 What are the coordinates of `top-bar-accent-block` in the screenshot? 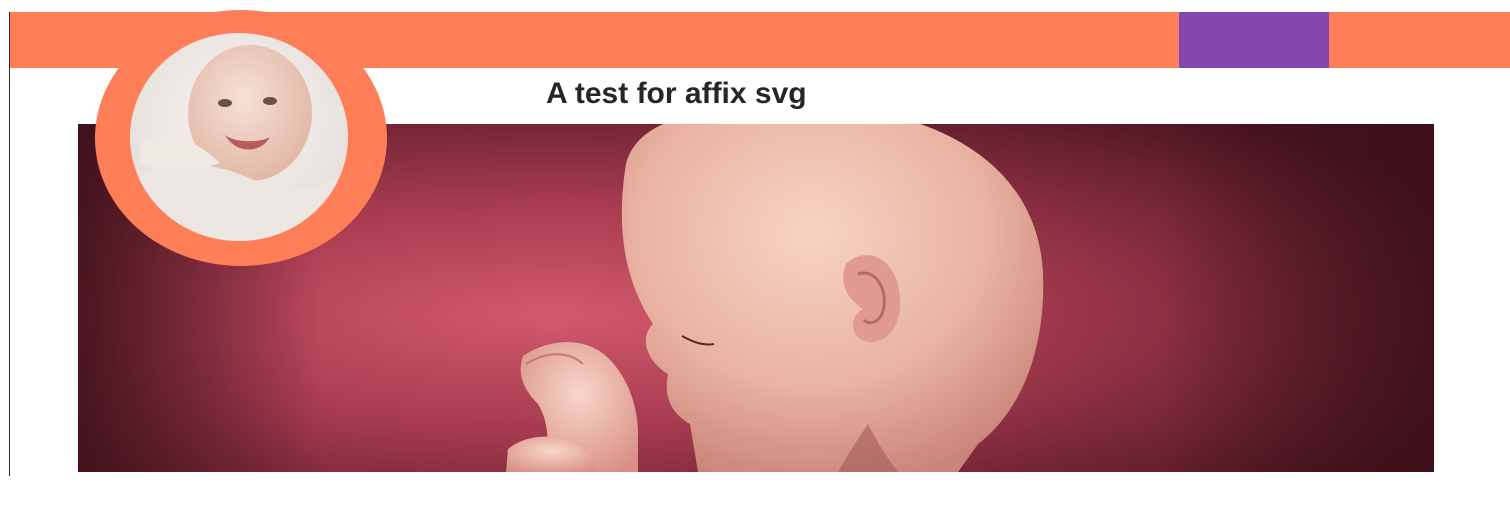 It's located at (1254, 40).